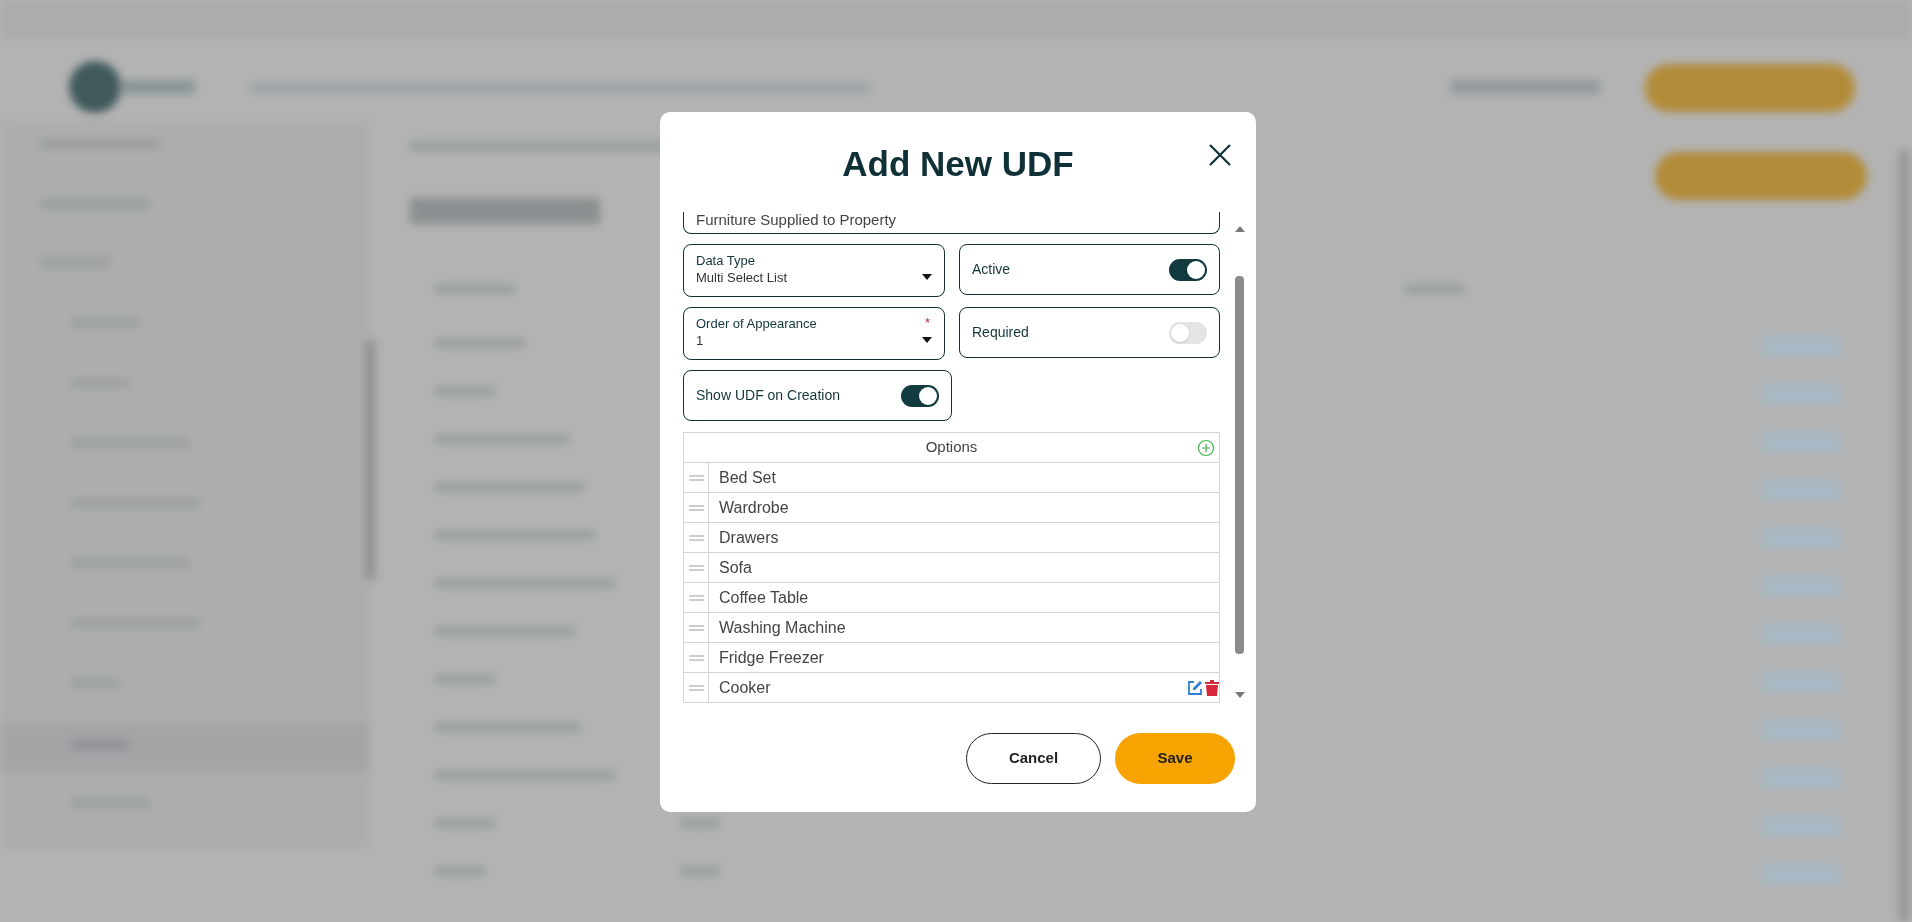 The image size is (1912, 922). I want to click on plus-circle-icon, so click(1206, 448).